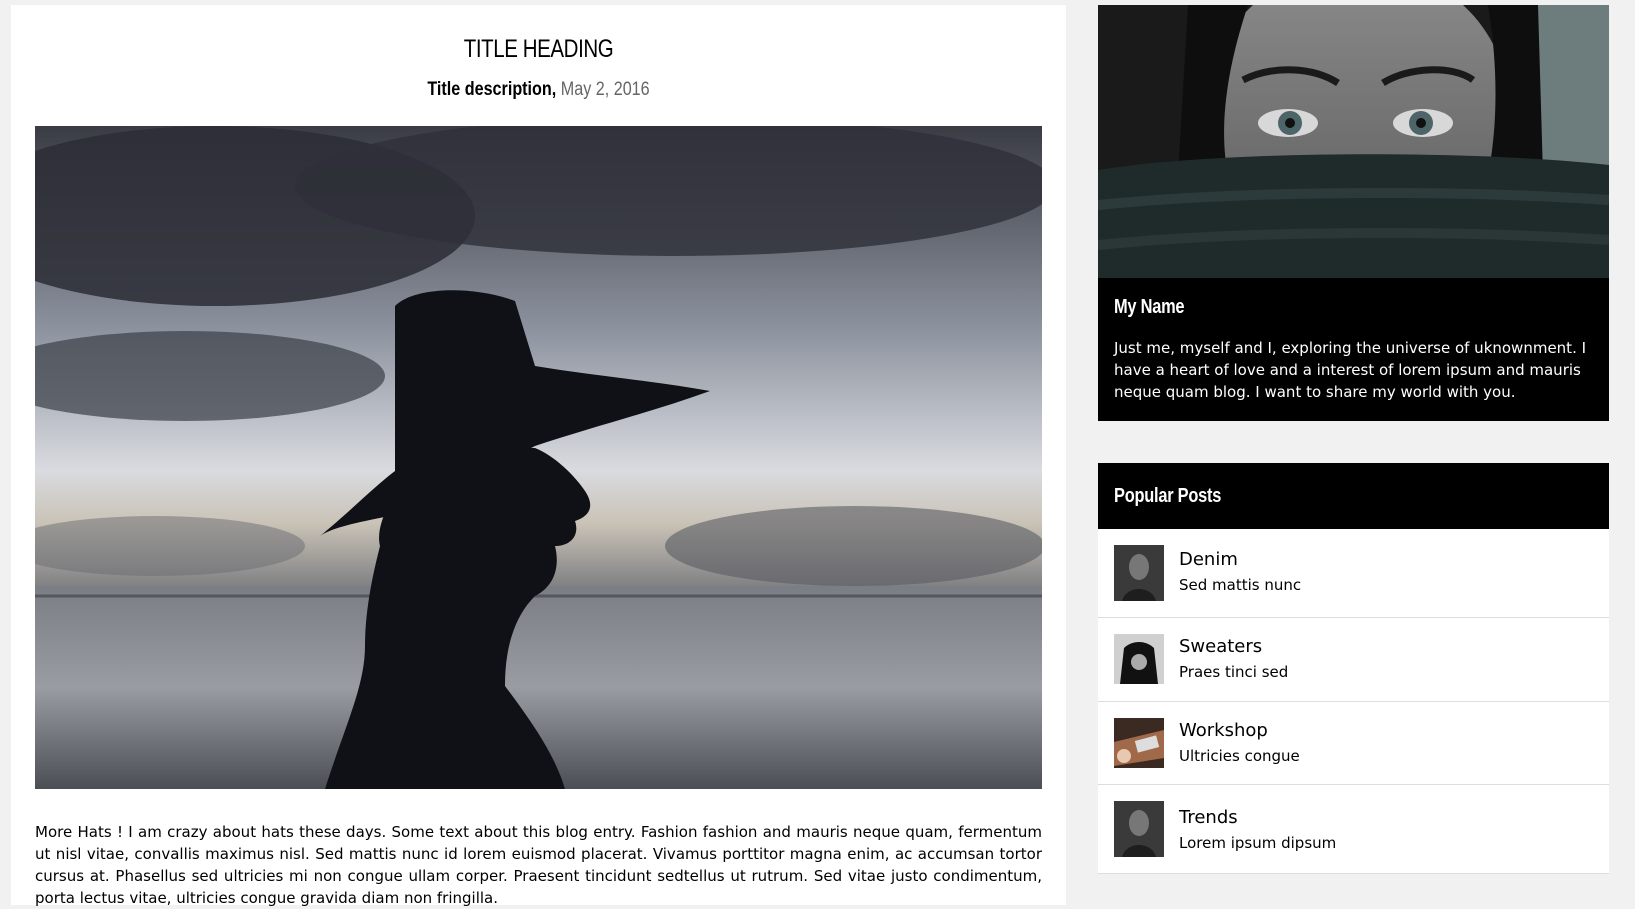 The image size is (1635, 909). I want to click on popular-post-subtitle: Praes tinci sed, so click(1234, 672).